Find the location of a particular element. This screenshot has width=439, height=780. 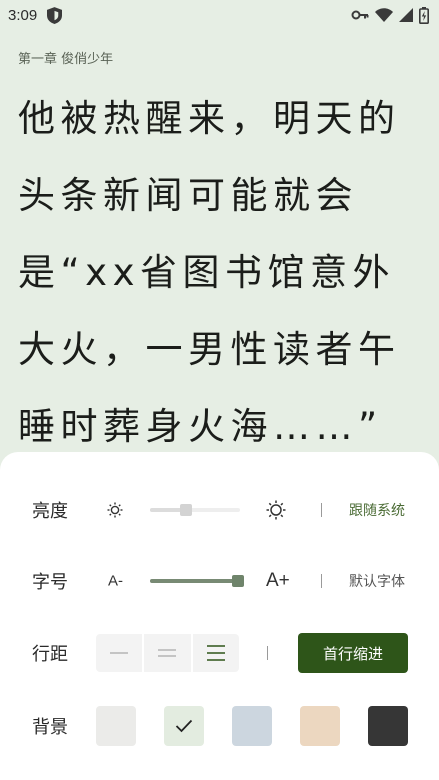

font-size-slider is located at coordinates (197, 581).